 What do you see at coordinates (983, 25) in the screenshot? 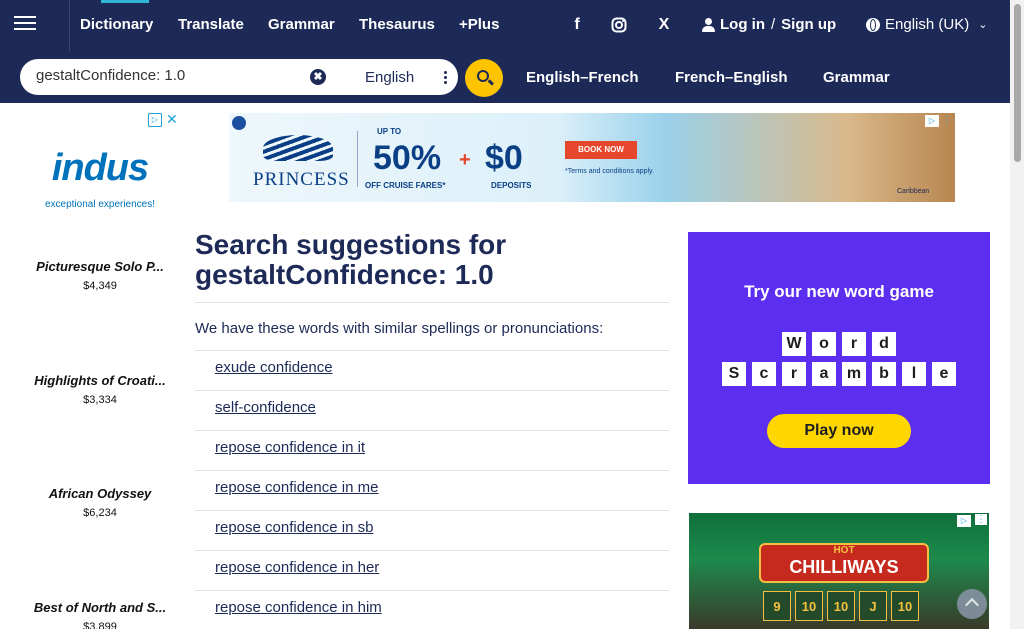
I see `chevron-down-icon: ⌄` at bounding box center [983, 25].